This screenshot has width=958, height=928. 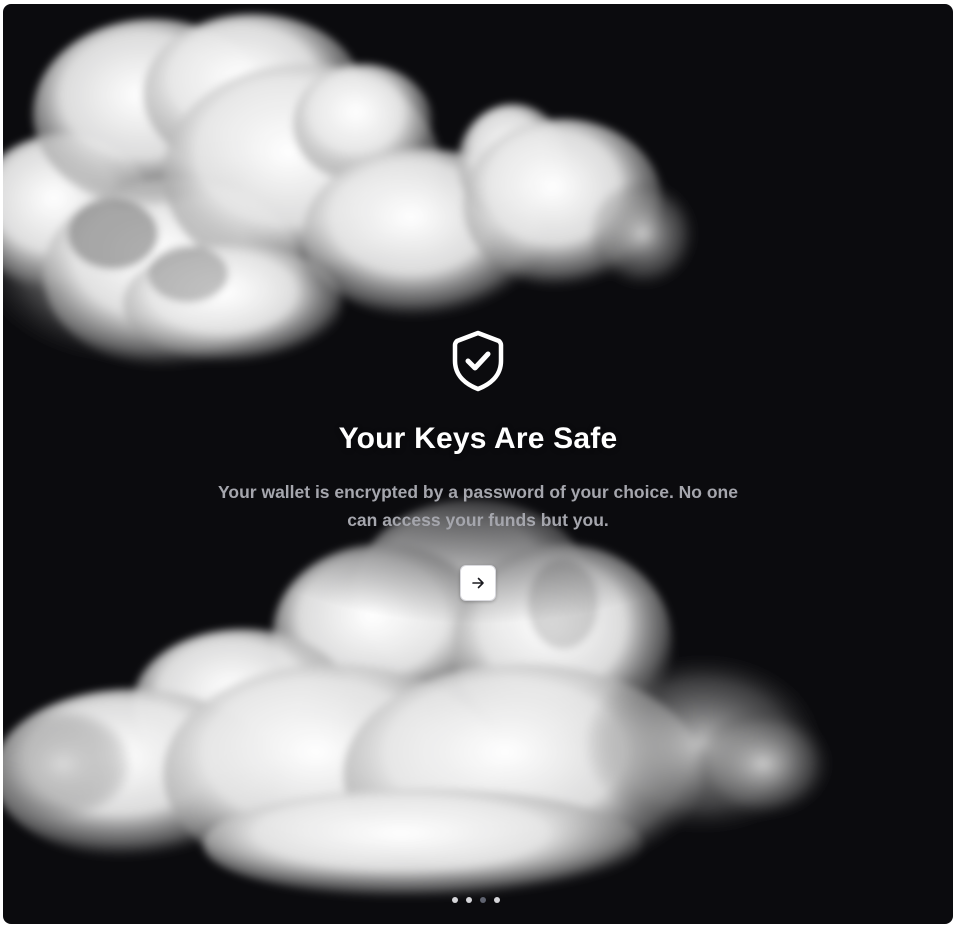 I want to click on page-title: Your Keys Are Safe, so click(x=478, y=438).